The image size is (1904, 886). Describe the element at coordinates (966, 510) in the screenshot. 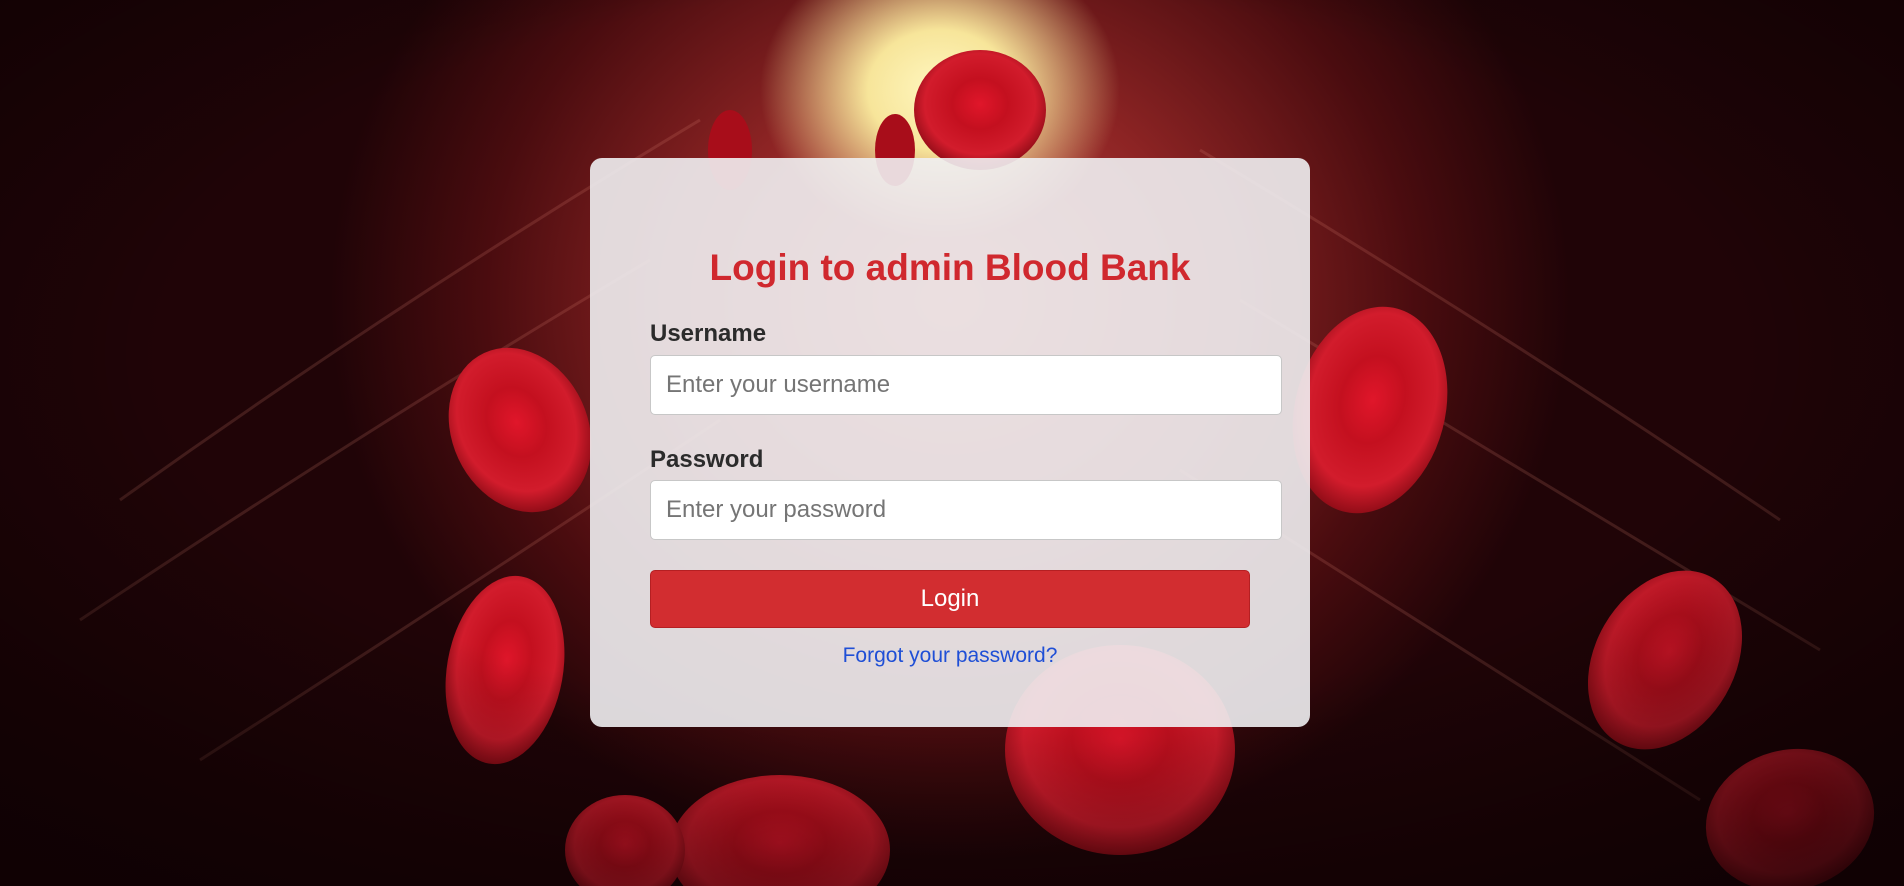

I see `password-input` at that location.